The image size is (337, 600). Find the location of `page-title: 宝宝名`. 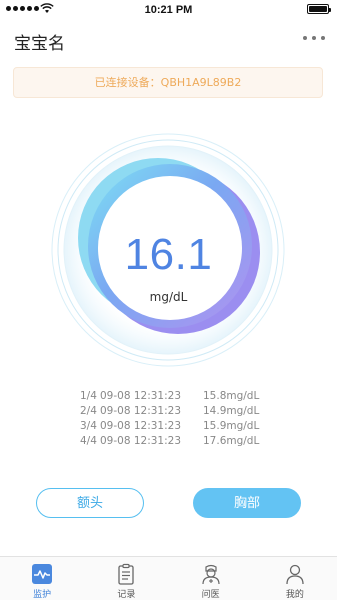

page-title: 宝宝名 is located at coordinates (39, 44).